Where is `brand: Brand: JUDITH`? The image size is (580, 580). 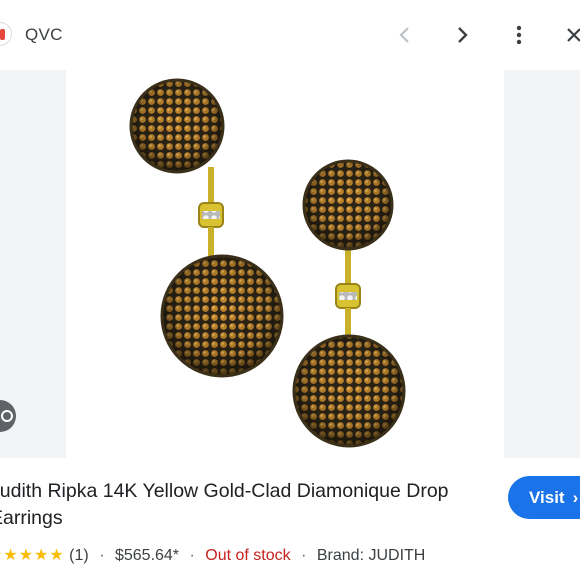
brand: Brand: JUDITH is located at coordinates (371, 555).